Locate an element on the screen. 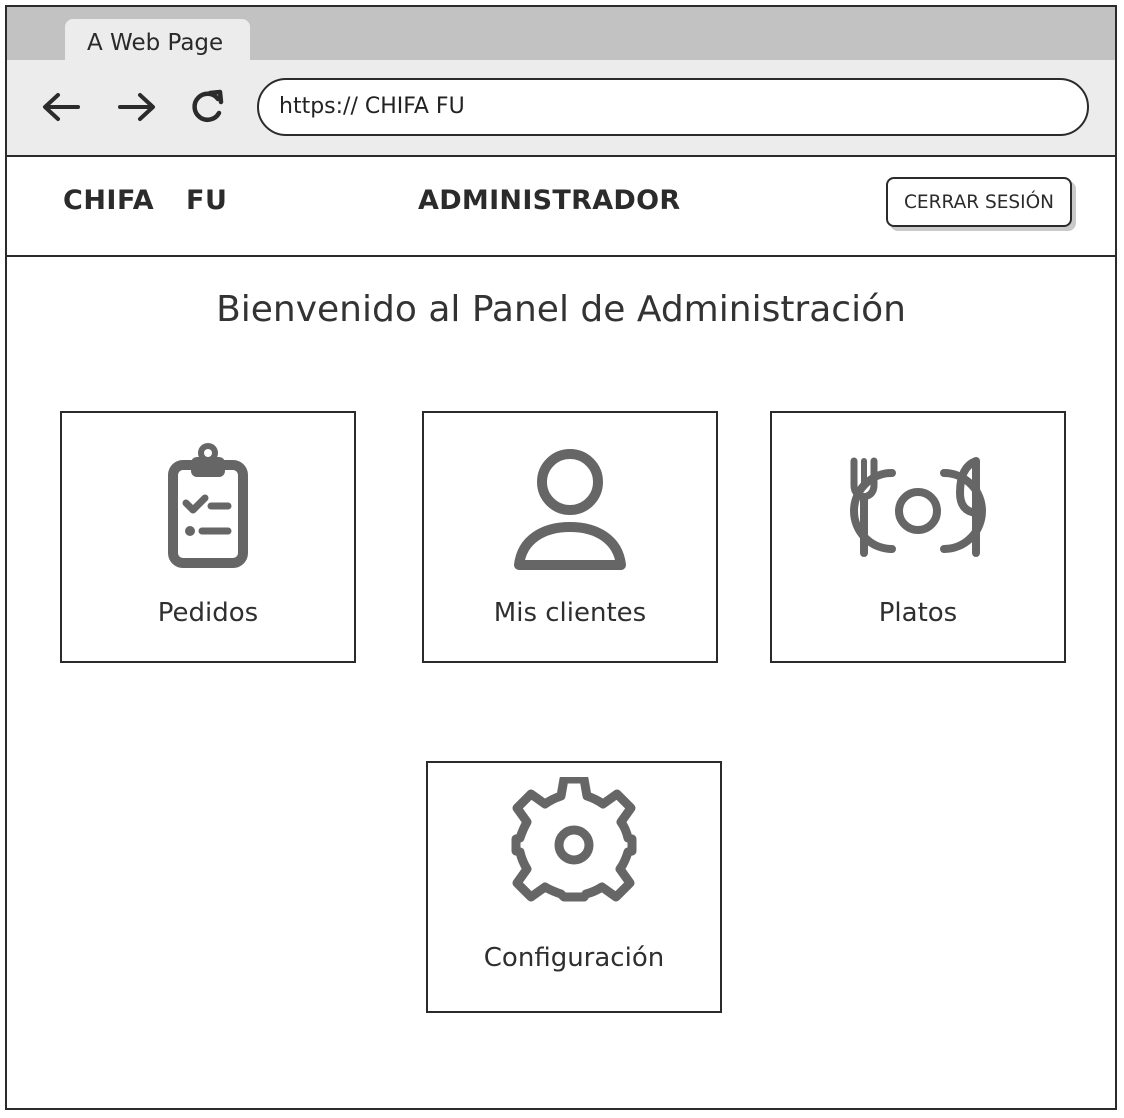 The image size is (1124, 1118). clipboard-checklist-icon is located at coordinates (208, 505).